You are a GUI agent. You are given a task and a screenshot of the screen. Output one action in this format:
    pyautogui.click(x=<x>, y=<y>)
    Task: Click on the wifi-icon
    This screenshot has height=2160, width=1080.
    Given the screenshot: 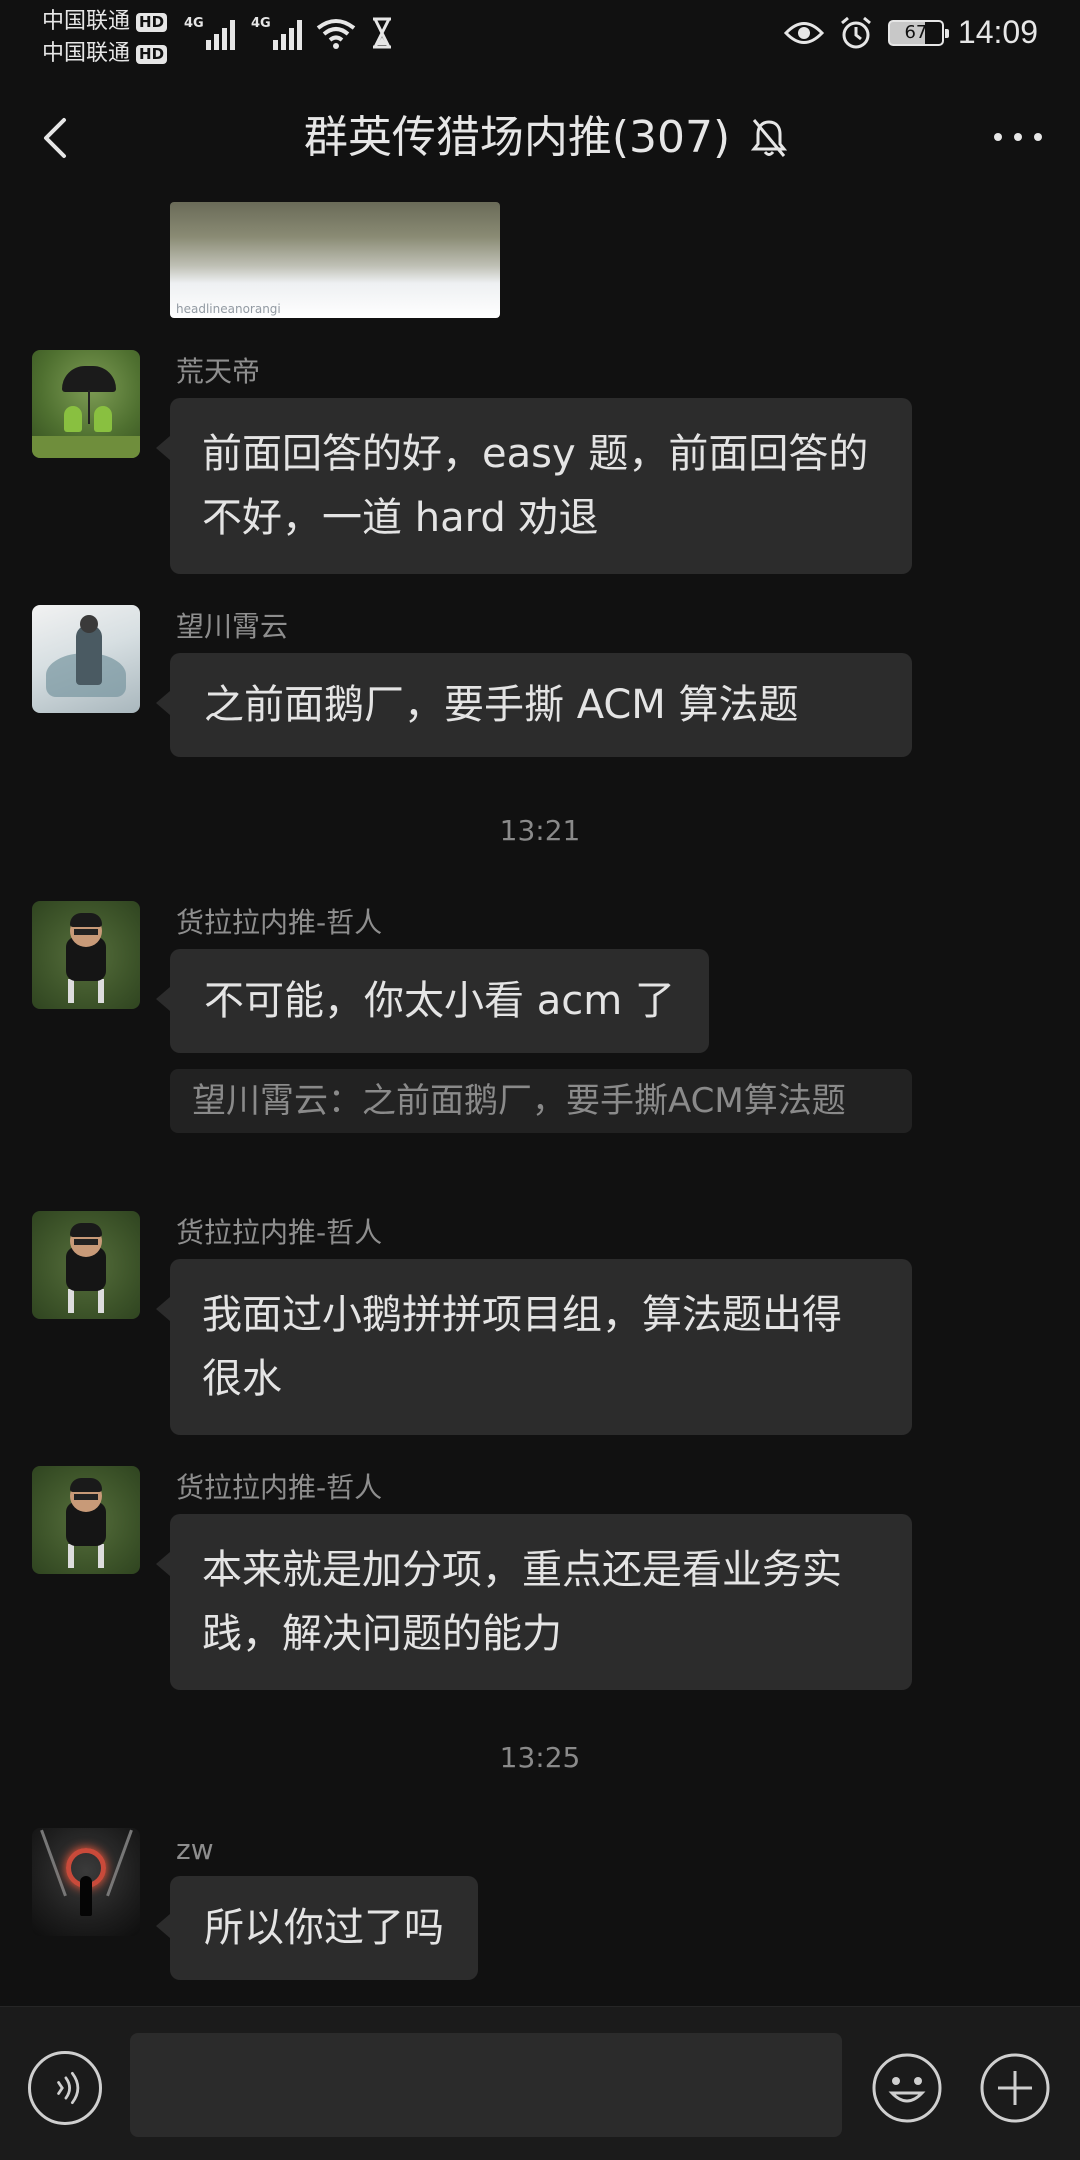 What is the action you would take?
    pyautogui.click(x=336, y=34)
    